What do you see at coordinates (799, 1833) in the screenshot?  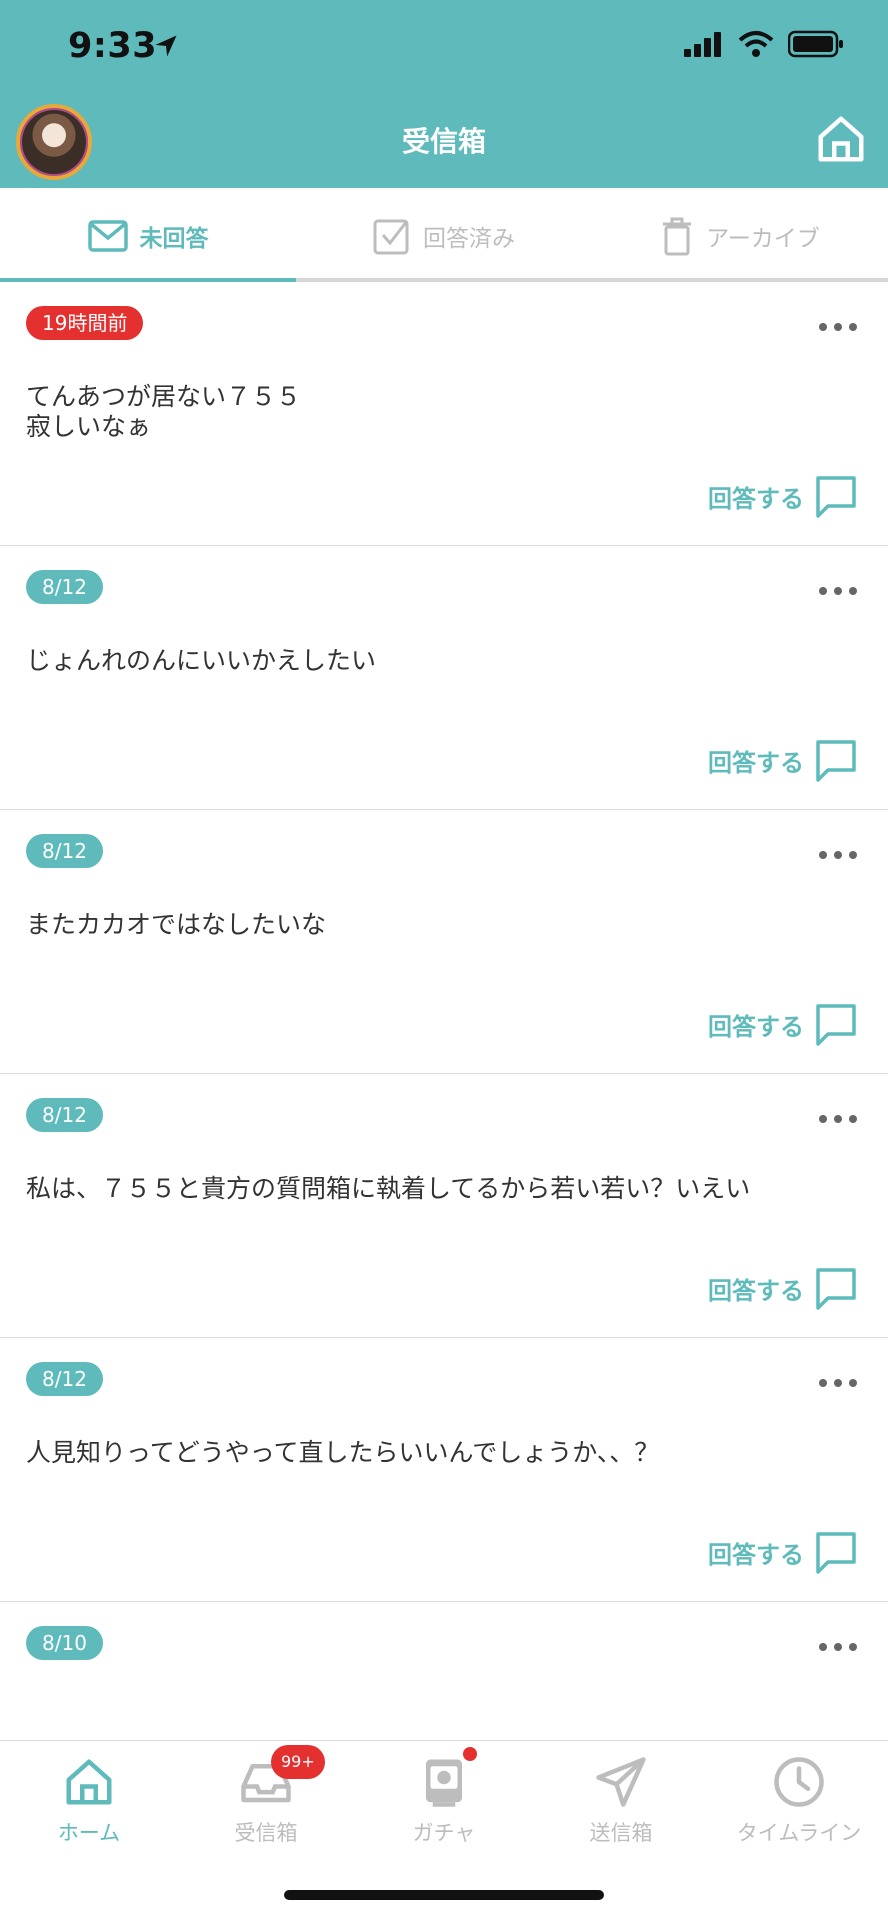 I see `nav-label: タイムライン` at bounding box center [799, 1833].